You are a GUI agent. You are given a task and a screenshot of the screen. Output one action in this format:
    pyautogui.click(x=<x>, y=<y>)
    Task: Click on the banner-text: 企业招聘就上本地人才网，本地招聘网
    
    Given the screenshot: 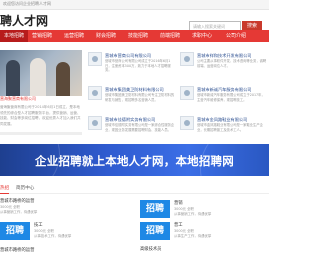 What is the action you would take?
    pyautogui.click(x=134, y=161)
    